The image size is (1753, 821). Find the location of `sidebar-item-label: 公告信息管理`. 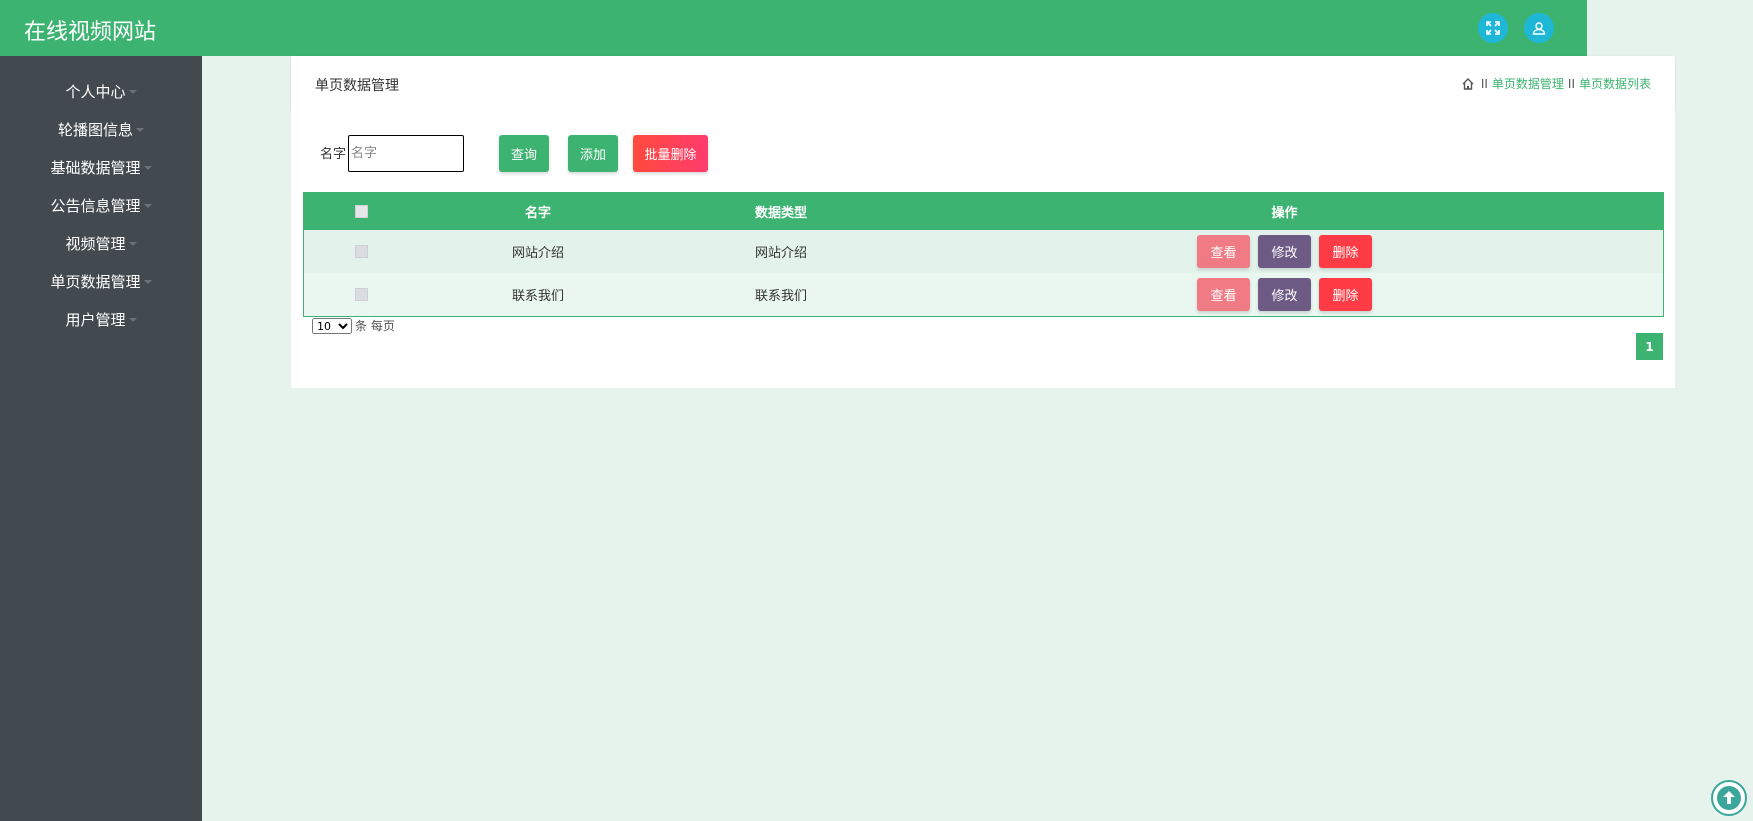

sidebar-item-label: 公告信息管理 is located at coordinates (95, 205).